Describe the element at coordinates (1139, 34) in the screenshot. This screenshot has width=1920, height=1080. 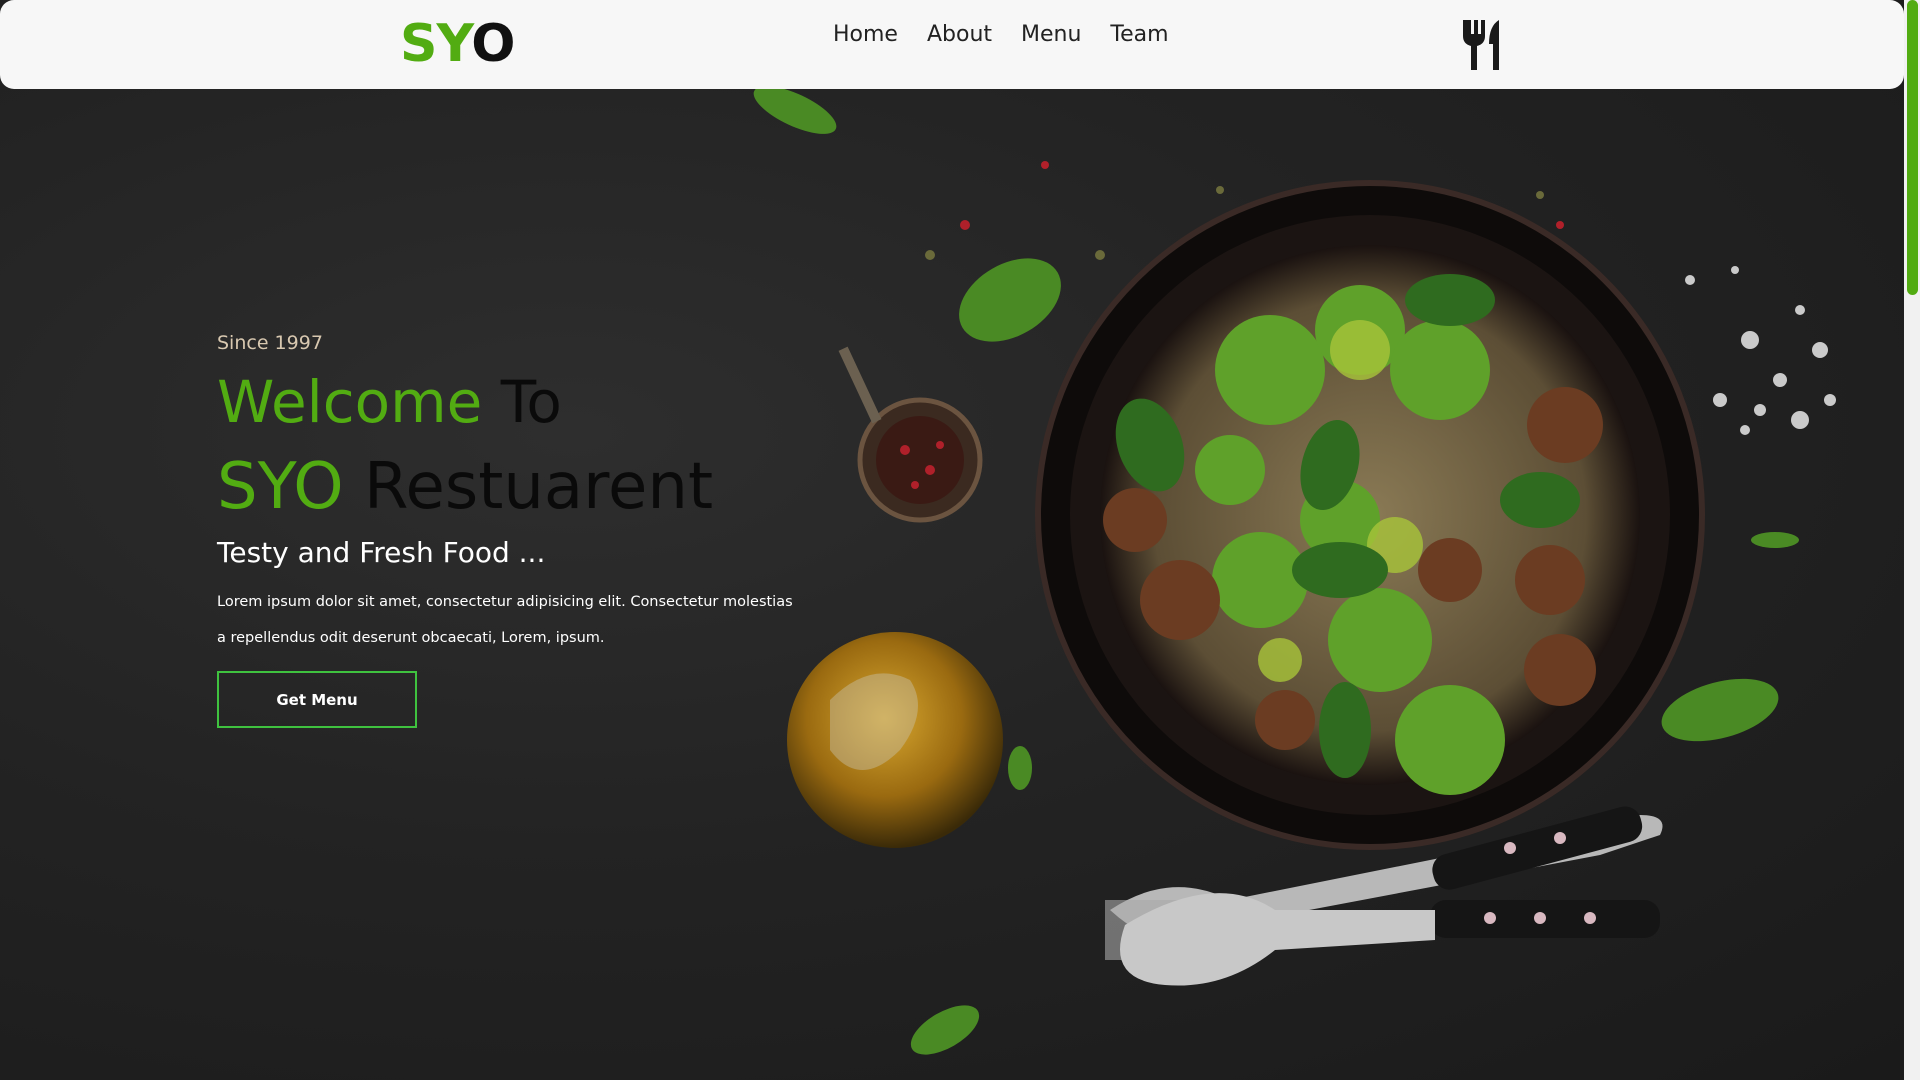
I see `nav-link-team: Team` at that location.